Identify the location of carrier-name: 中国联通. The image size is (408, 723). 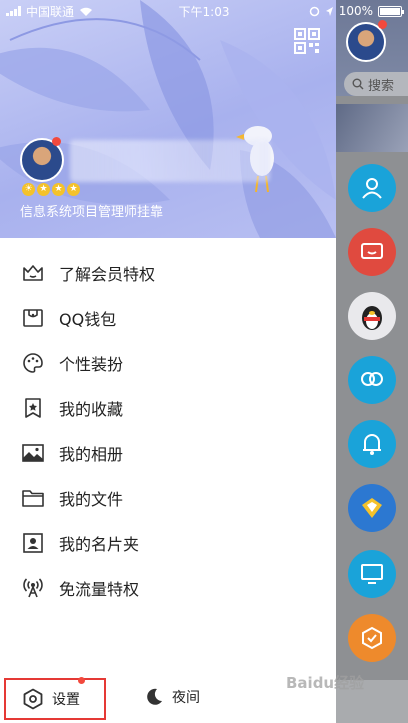
(50, 11).